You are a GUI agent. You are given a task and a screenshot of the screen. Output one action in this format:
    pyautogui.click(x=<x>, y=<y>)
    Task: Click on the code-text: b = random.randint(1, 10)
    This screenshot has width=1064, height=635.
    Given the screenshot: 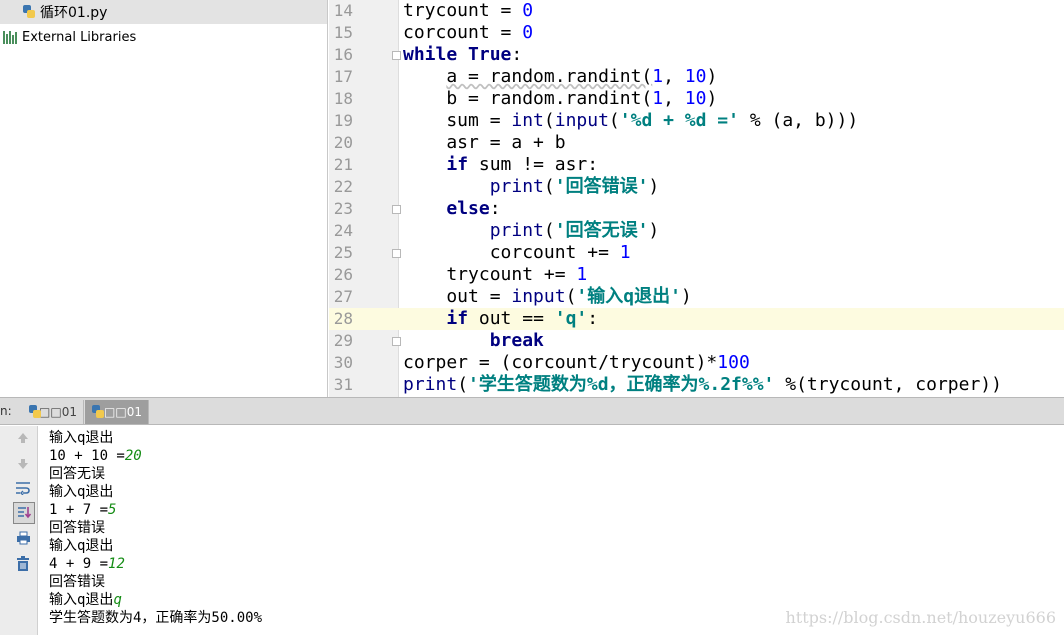 What is the action you would take?
    pyautogui.click(x=560, y=98)
    